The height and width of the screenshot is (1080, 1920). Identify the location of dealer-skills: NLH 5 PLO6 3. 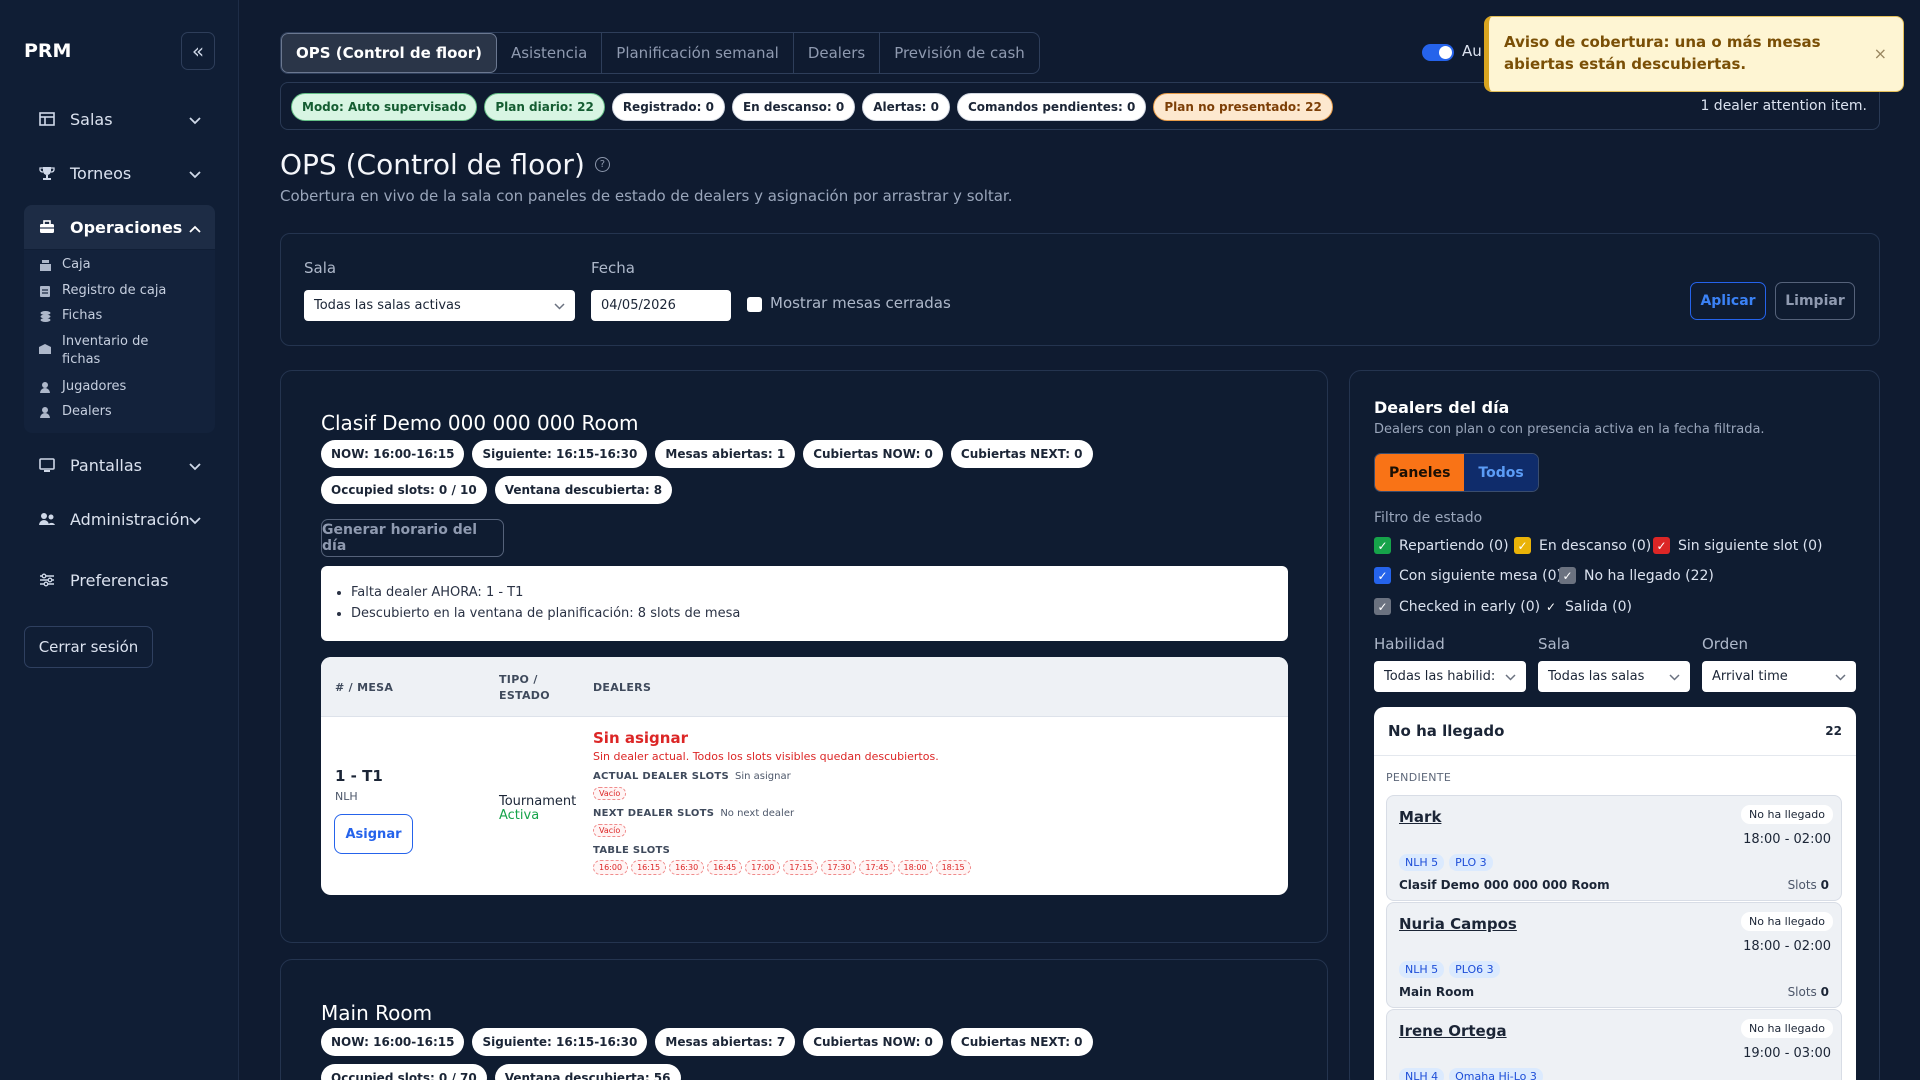
(1449, 969).